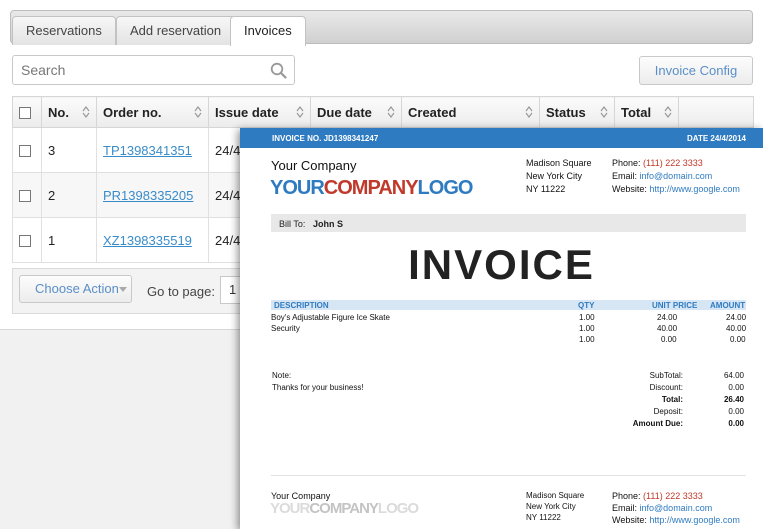  Describe the element at coordinates (314, 165) in the screenshot. I see `company-name: Your Company` at that location.